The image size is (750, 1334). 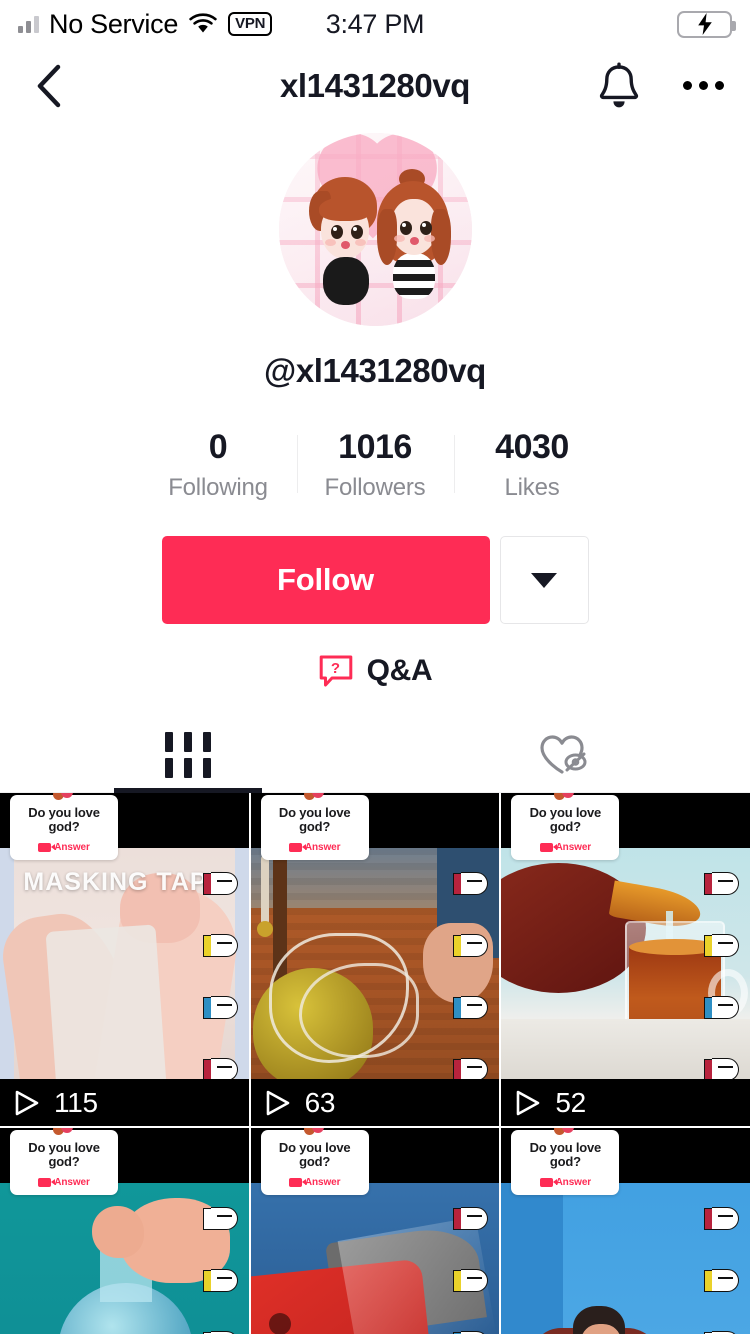 I want to click on status-bar-right, so click(x=706, y=24).